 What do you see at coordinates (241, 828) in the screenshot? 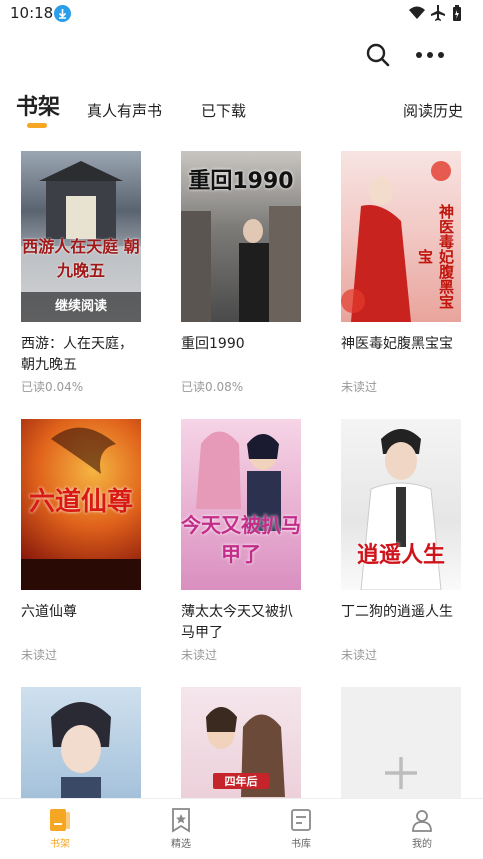
I see `bottom-nav: 书架 精选 书库 我的` at bounding box center [241, 828].